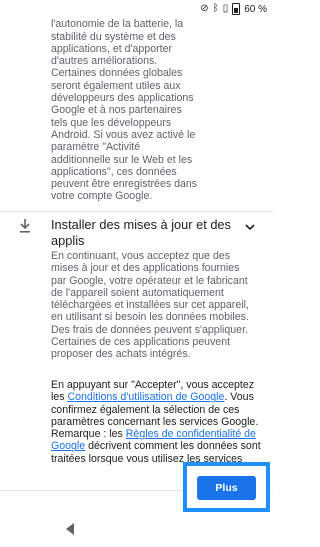 Image resolution: width=320 pixels, height=547 pixels. Describe the element at coordinates (215, 8) in the screenshot. I see `bluetooth-icon: ᛒ` at that location.